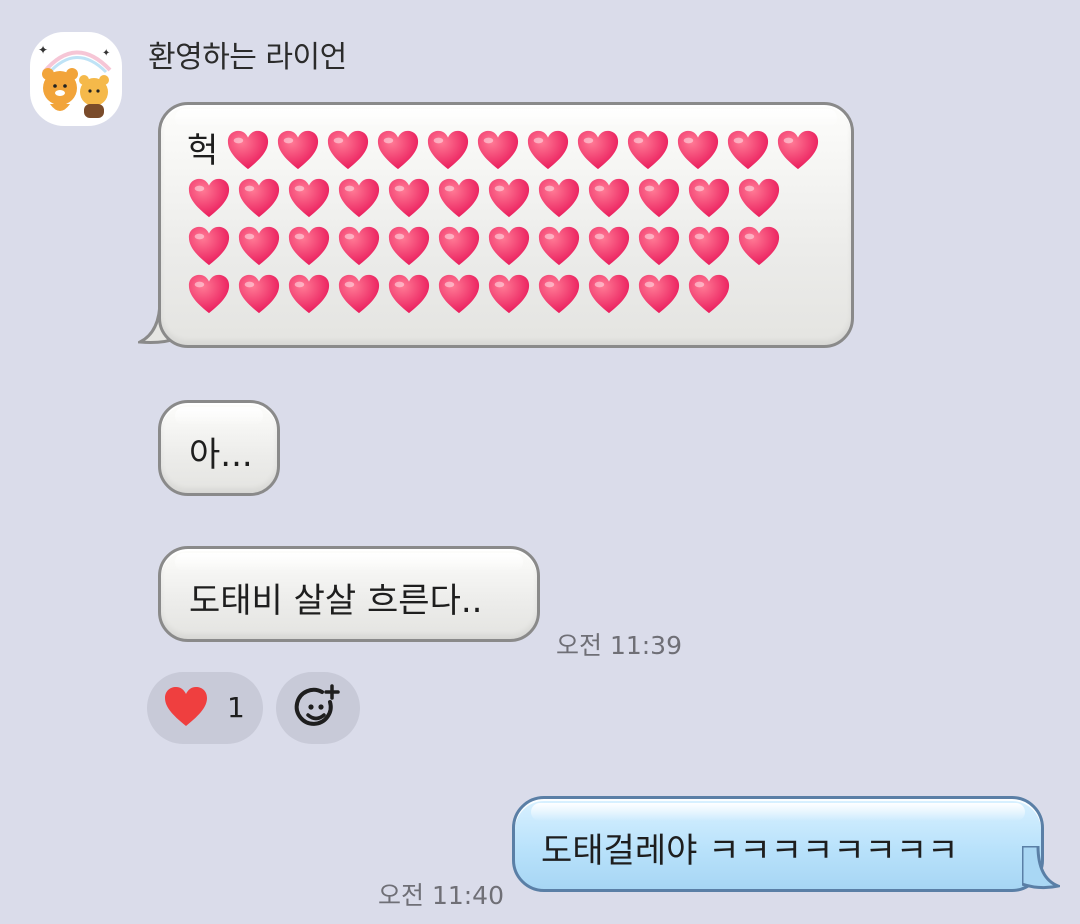  I want to click on message-prefix: 헉, so click(203, 151).